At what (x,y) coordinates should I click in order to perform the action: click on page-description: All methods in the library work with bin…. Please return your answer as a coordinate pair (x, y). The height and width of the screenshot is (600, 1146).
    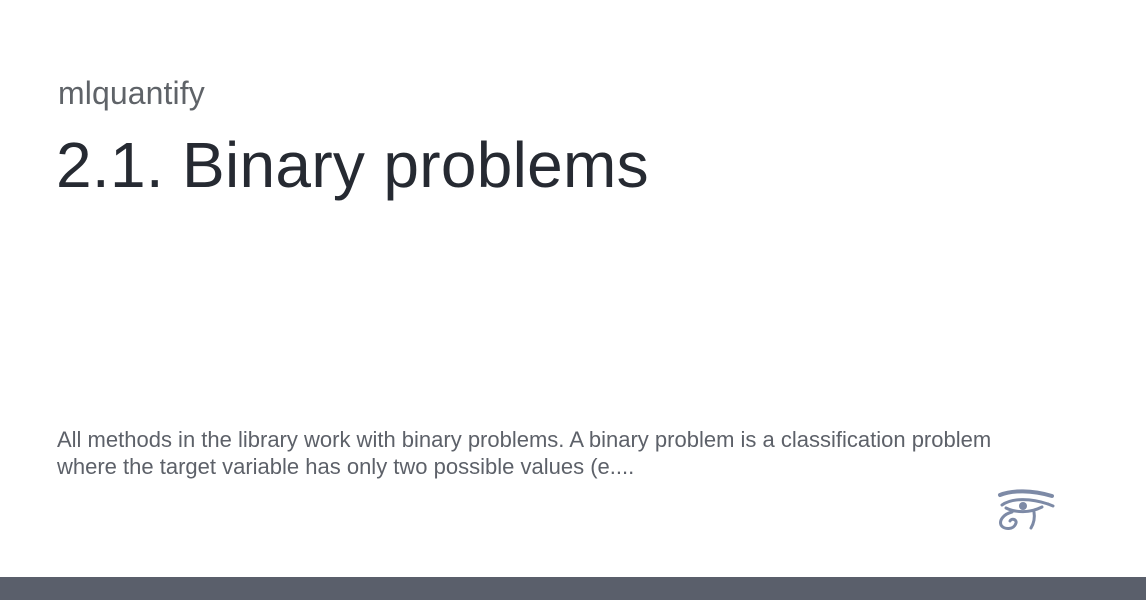
    Looking at the image, I should click on (524, 453).